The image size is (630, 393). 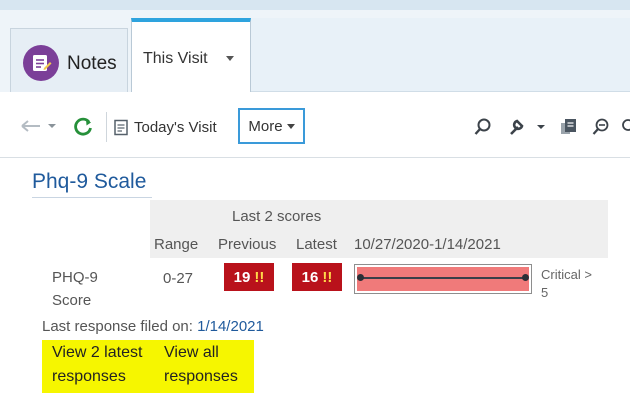 I want to click on last-response-date-link: 1/14/2021, so click(x=230, y=326).